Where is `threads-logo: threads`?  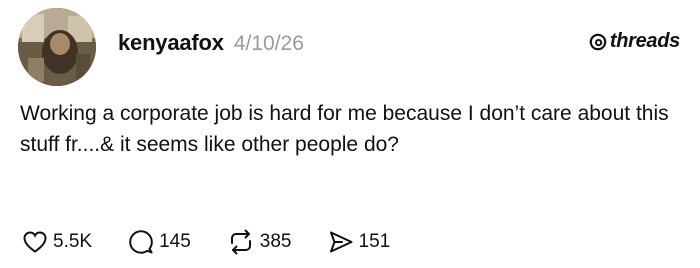
threads-logo: threads is located at coordinates (634, 41).